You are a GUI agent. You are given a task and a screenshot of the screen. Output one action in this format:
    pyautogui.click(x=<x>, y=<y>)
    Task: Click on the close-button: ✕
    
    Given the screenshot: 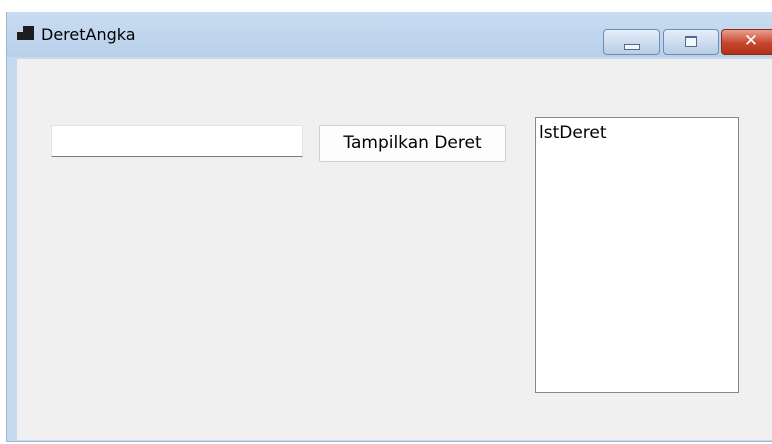 What is the action you would take?
    pyautogui.click(x=746, y=42)
    